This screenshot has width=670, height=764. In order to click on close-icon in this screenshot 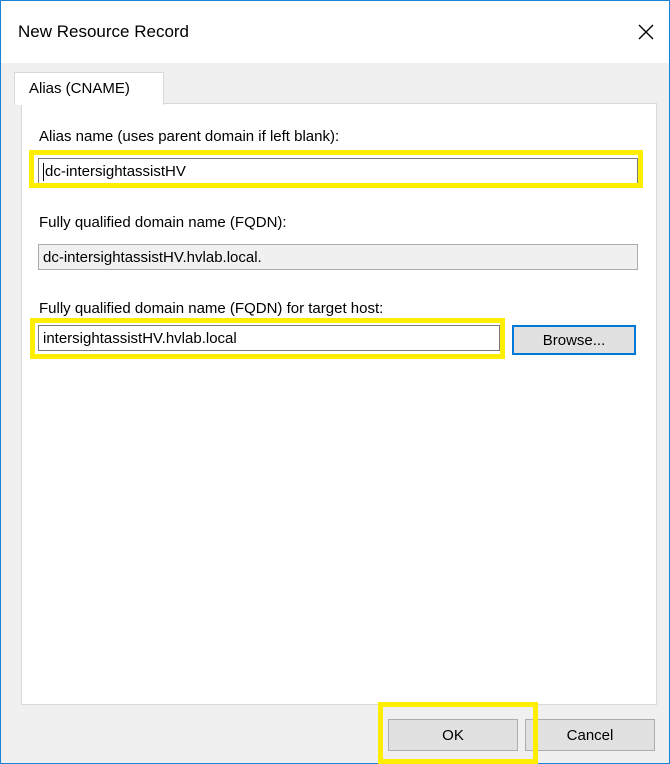, I will do `click(646, 32)`.